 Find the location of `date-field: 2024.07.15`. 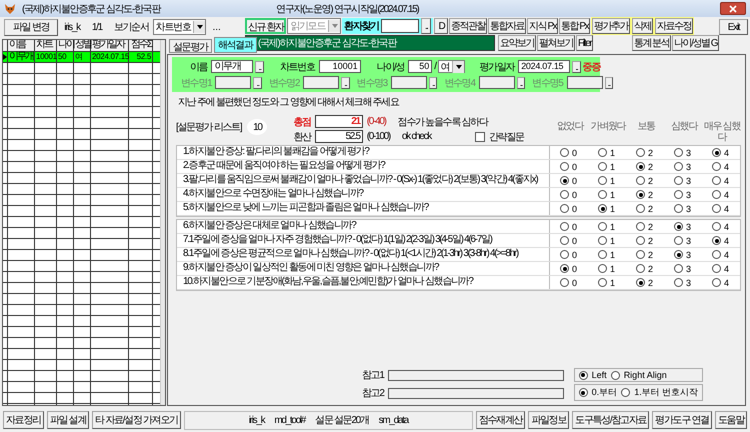

date-field: 2024.07.15 is located at coordinates (544, 66).